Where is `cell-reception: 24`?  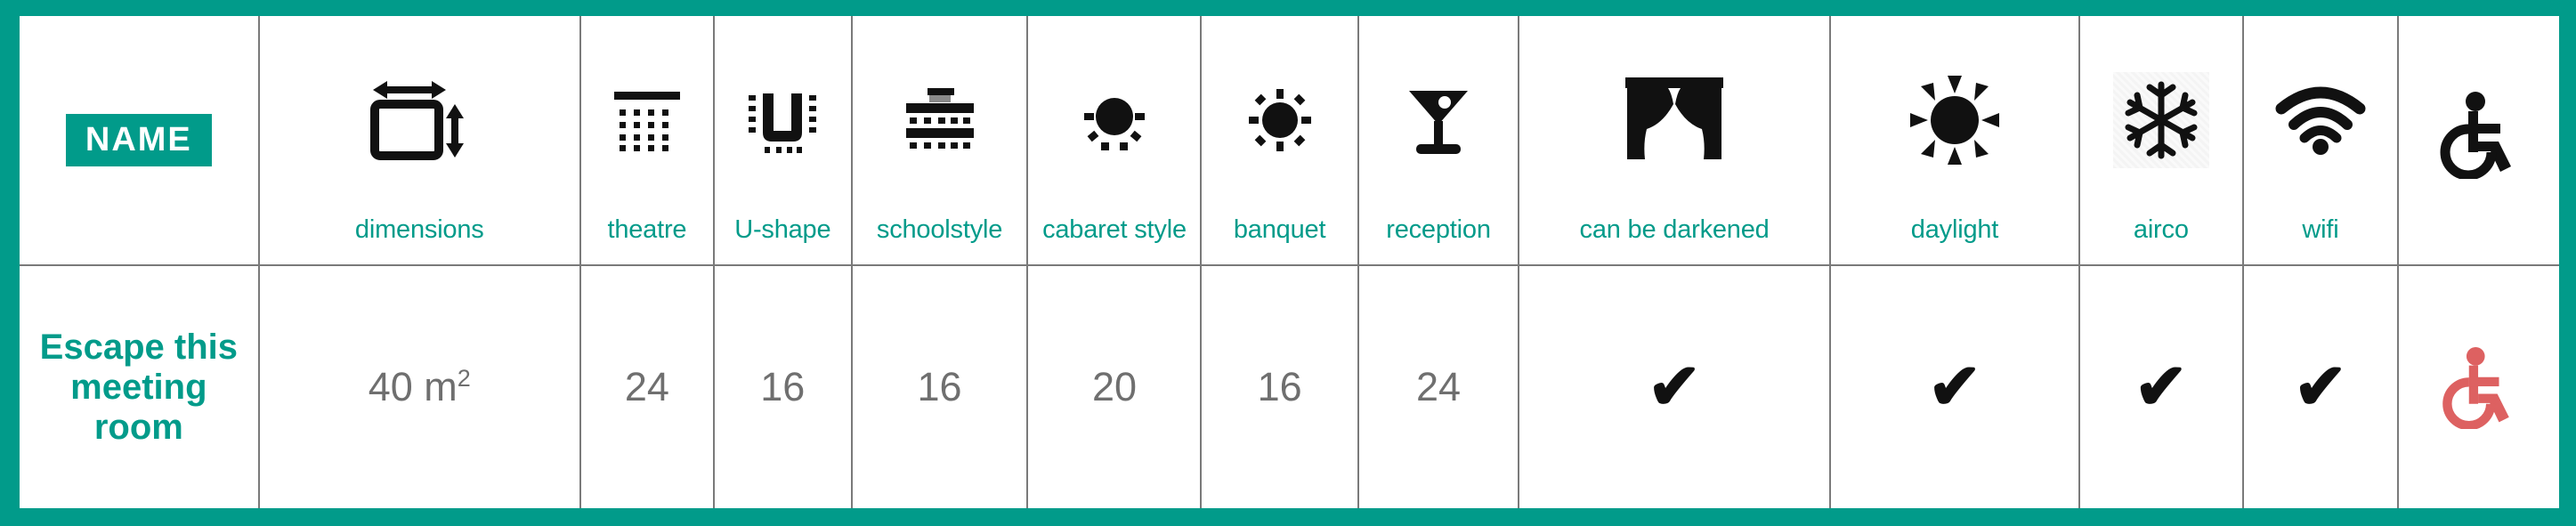
cell-reception: 24 is located at coordinates (1439, 386).